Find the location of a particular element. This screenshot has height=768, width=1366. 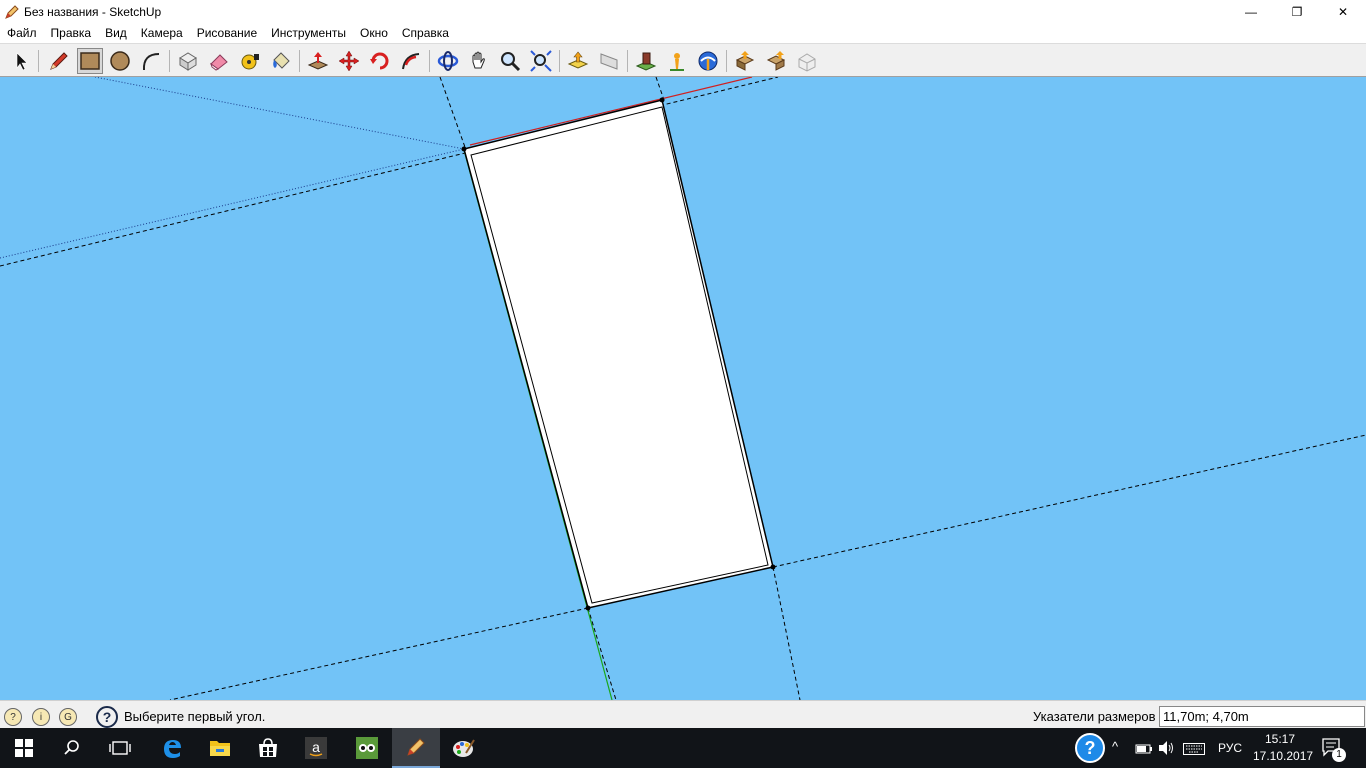

amazon-icon: a is located at coordinates (316, 748).